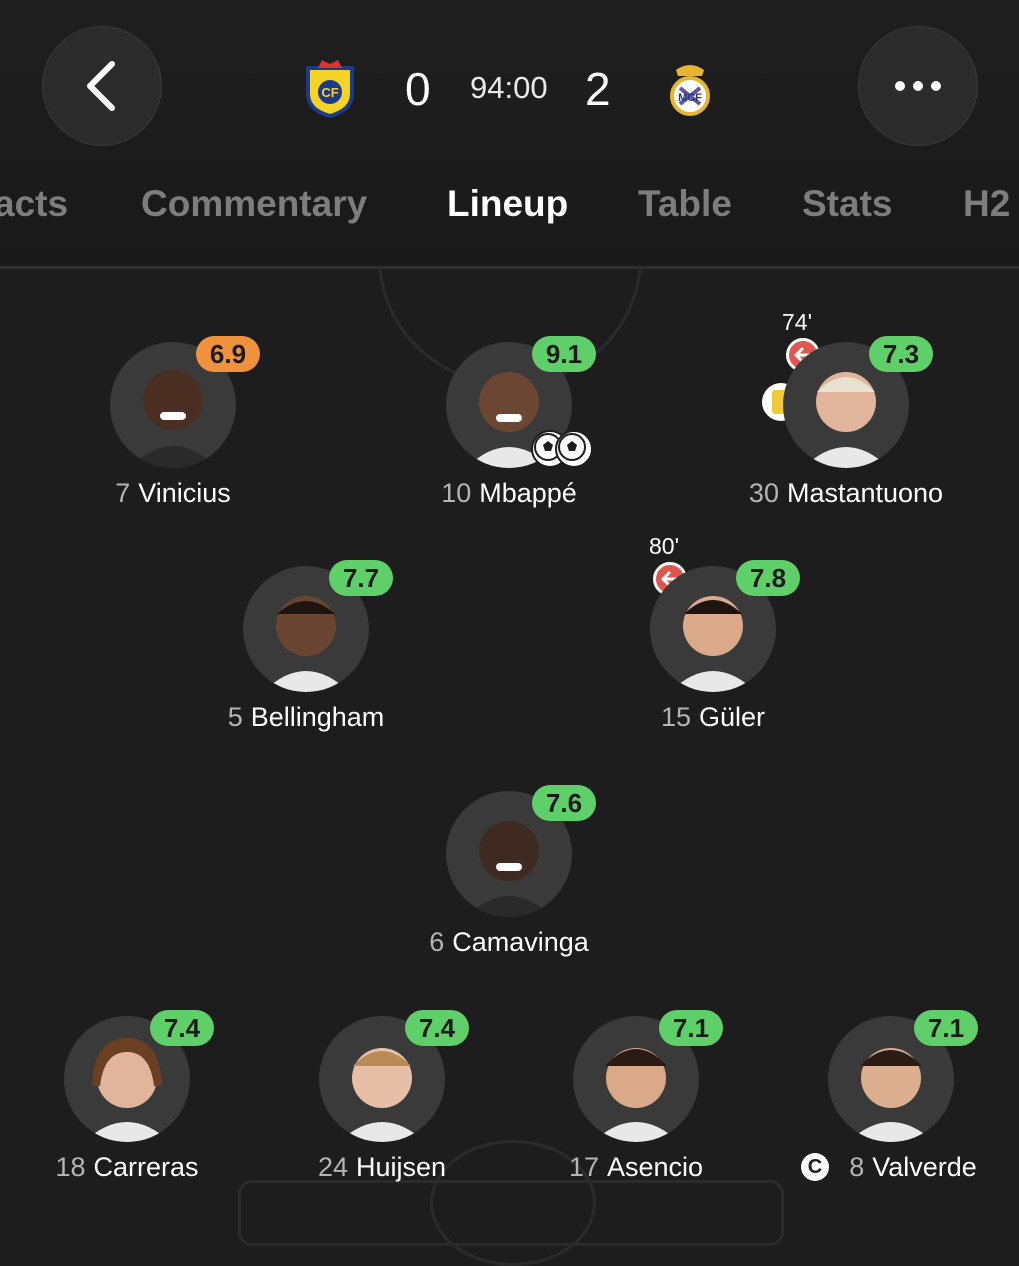 Image resolution: width=1019 pixels, height=1266 pixels. I want to click on tab-lineup: Lineup, so click(507, 204).